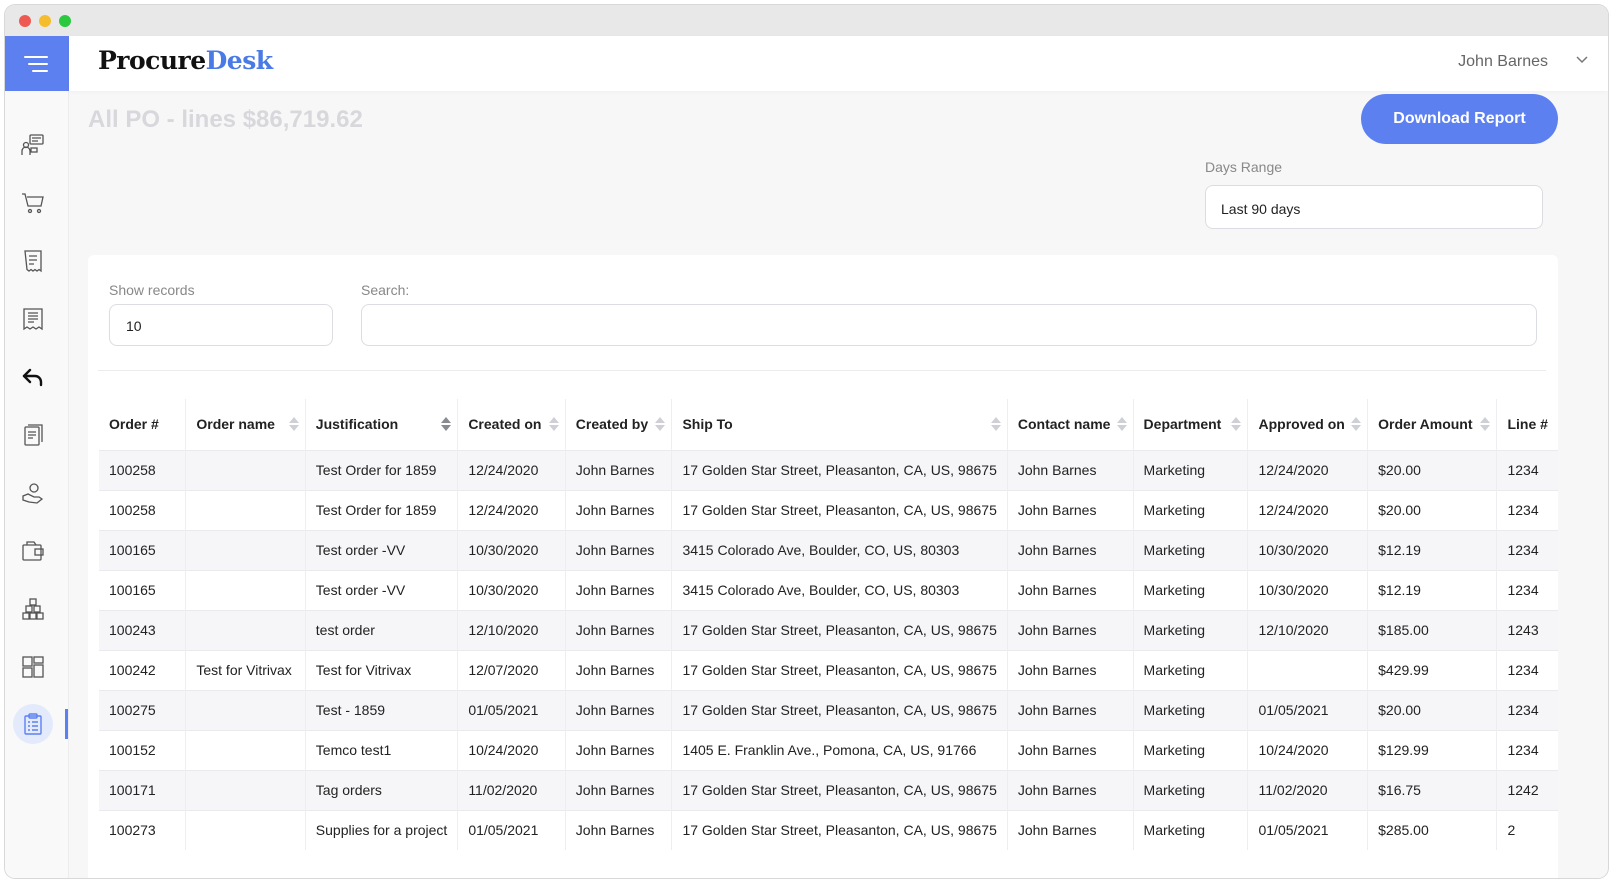 The width and height of the screenshot is (1613, 883). What do you see at coordinates (1374, 207) in the screenshot?
I see `days-range-select: Last 90 days` at bounding box center [1374, 207].